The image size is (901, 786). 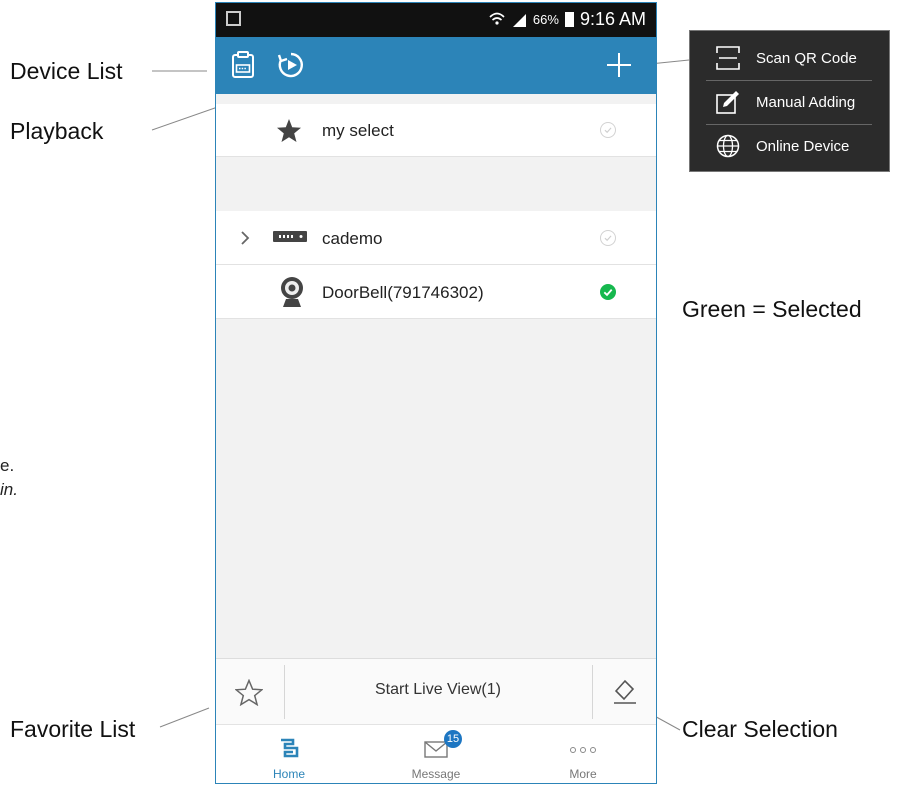 I want to click on home-icon, so click(x=290, y=748).